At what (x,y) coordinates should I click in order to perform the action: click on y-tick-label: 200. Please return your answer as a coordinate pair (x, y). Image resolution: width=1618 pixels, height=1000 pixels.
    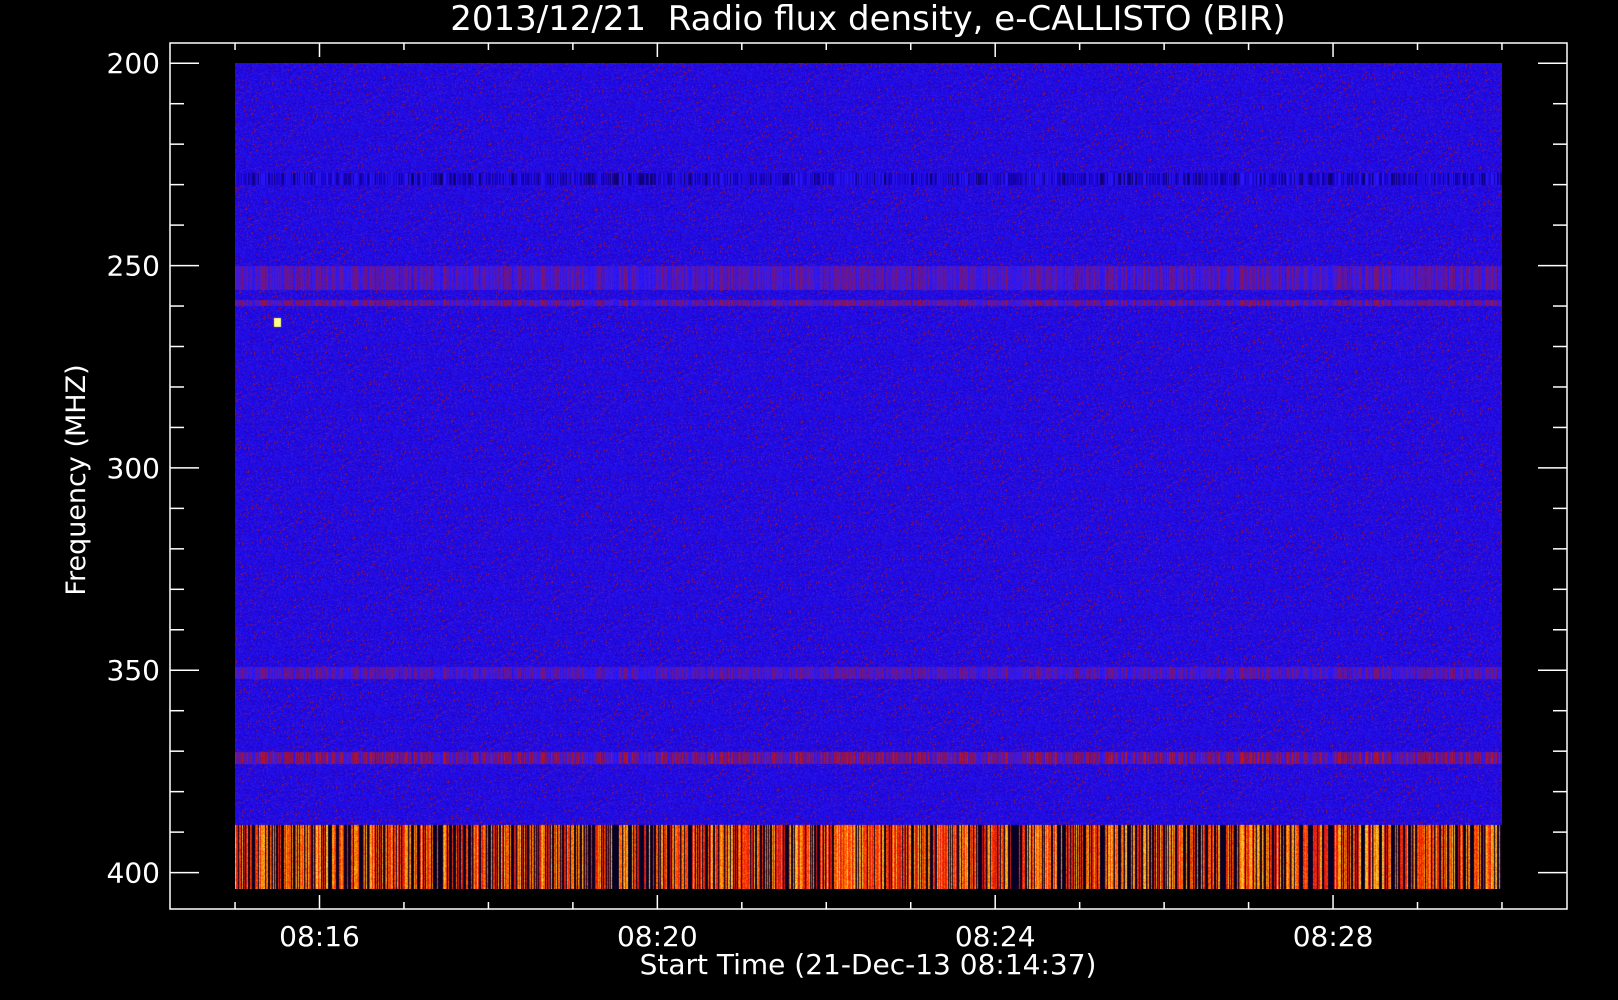
    Looking at the image, I should click on (133, 63).